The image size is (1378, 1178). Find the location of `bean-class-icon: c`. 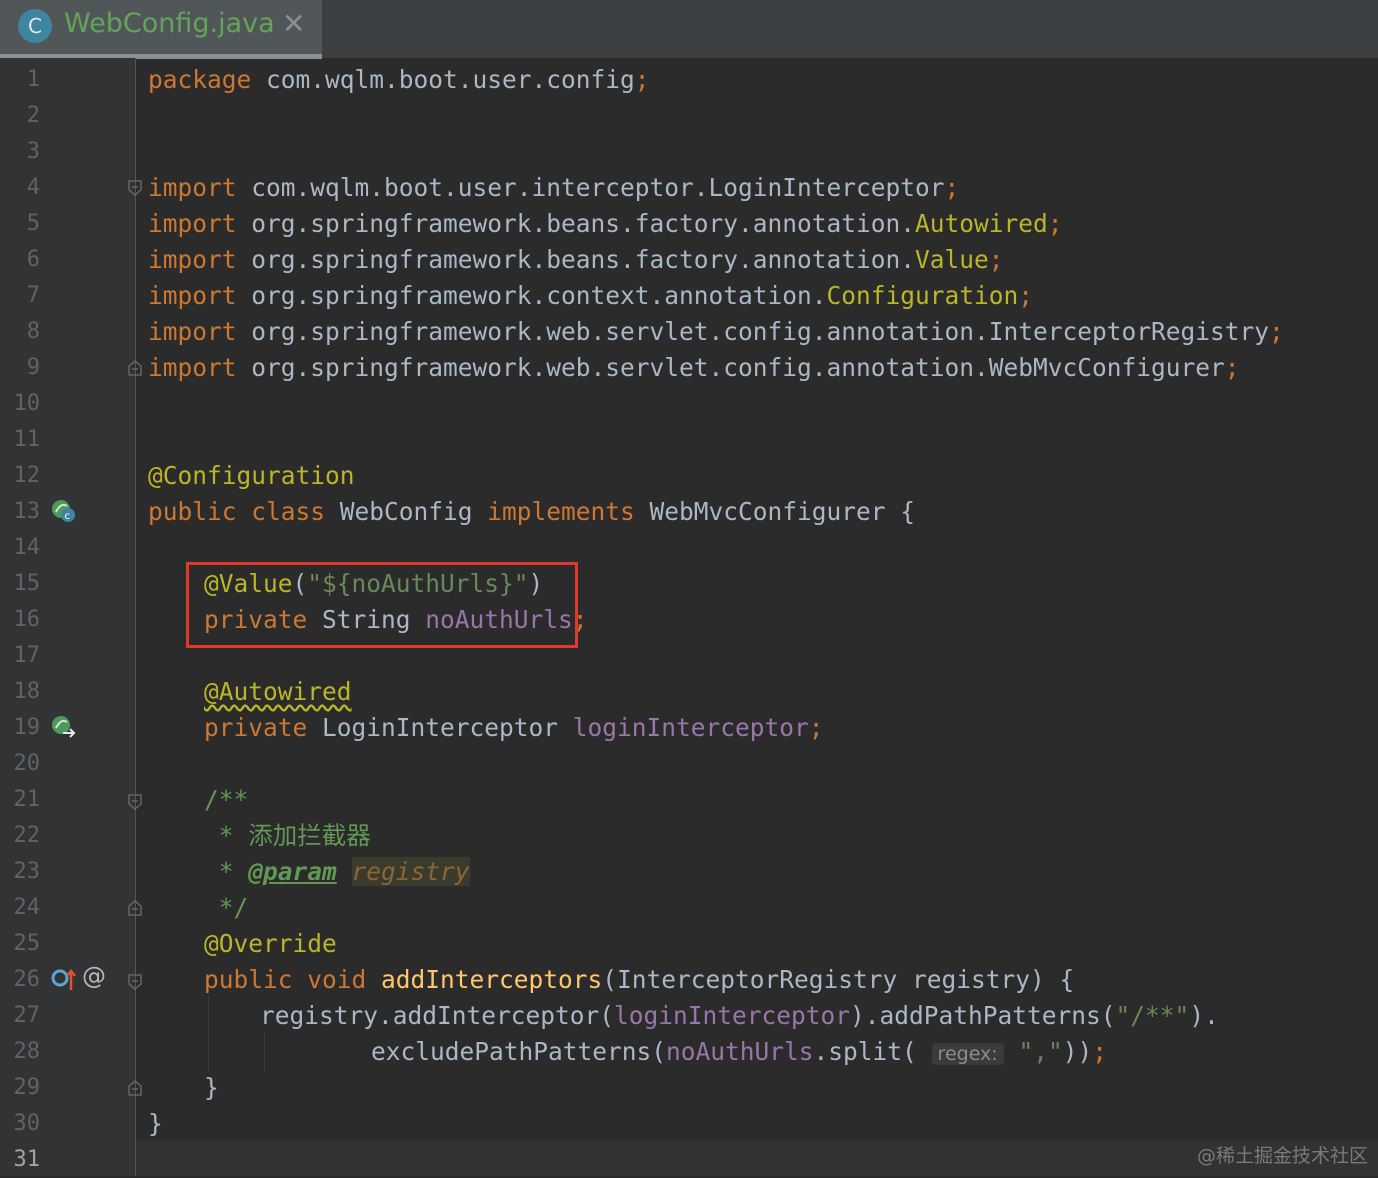

bean-class-icon: c is located at coordinates (64, 512).